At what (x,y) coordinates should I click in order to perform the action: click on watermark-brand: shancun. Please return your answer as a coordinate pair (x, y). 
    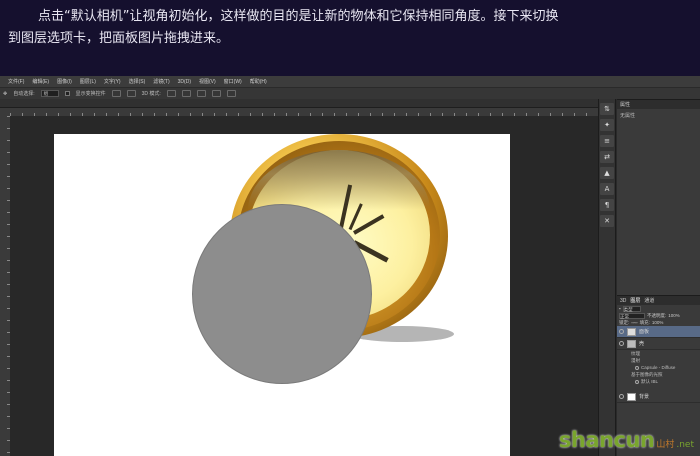
    Looking at the image, I should click on (606, 440).